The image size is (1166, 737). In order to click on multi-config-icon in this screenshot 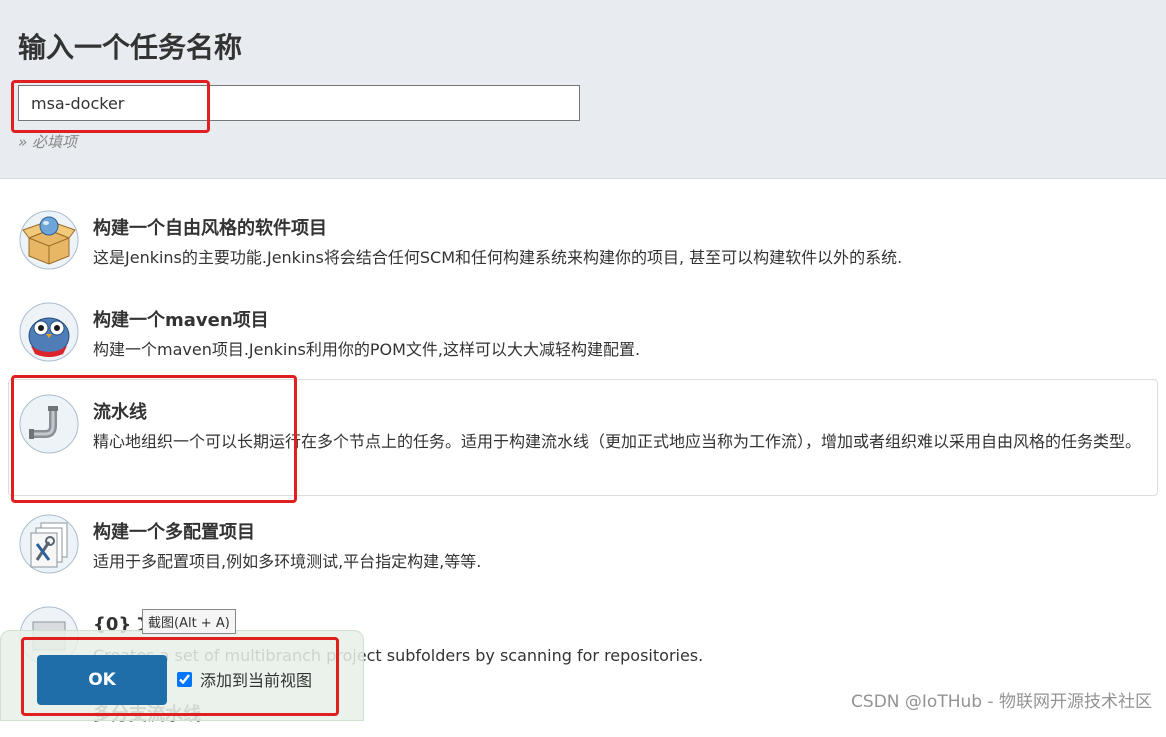, I will do `click(49, 544)`.